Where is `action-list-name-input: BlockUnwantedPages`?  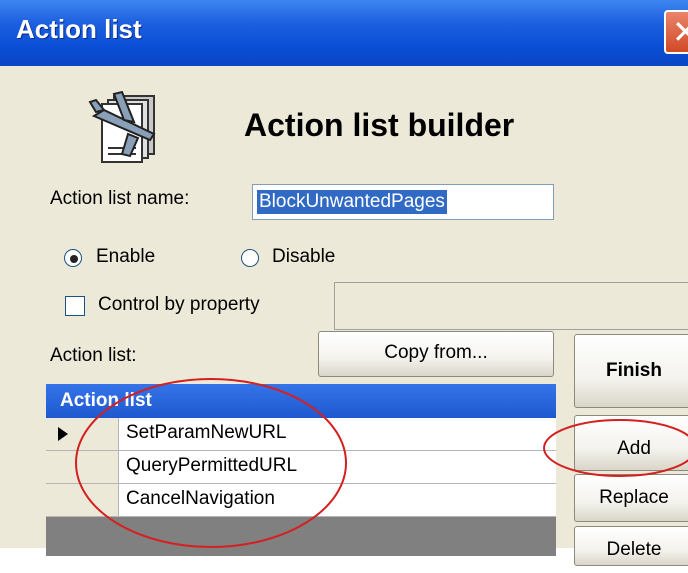
action-list-name-input: BlockUnwantedPages is located at coordinates (403, 202).